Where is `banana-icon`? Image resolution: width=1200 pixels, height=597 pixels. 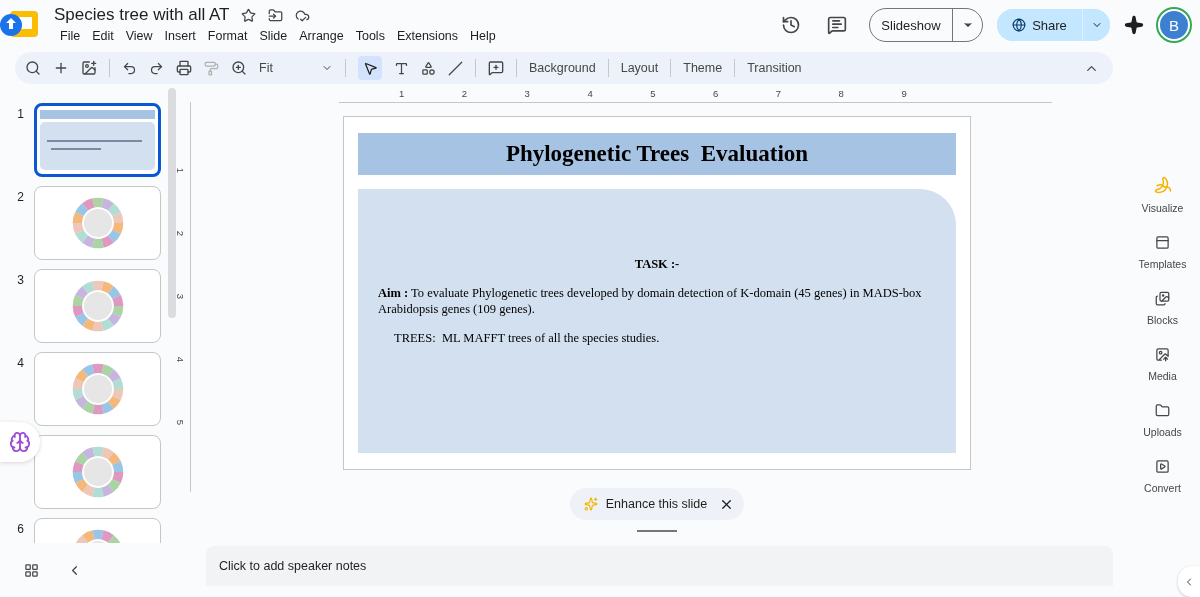 banana-icon is located at coordinates (1162, 185).